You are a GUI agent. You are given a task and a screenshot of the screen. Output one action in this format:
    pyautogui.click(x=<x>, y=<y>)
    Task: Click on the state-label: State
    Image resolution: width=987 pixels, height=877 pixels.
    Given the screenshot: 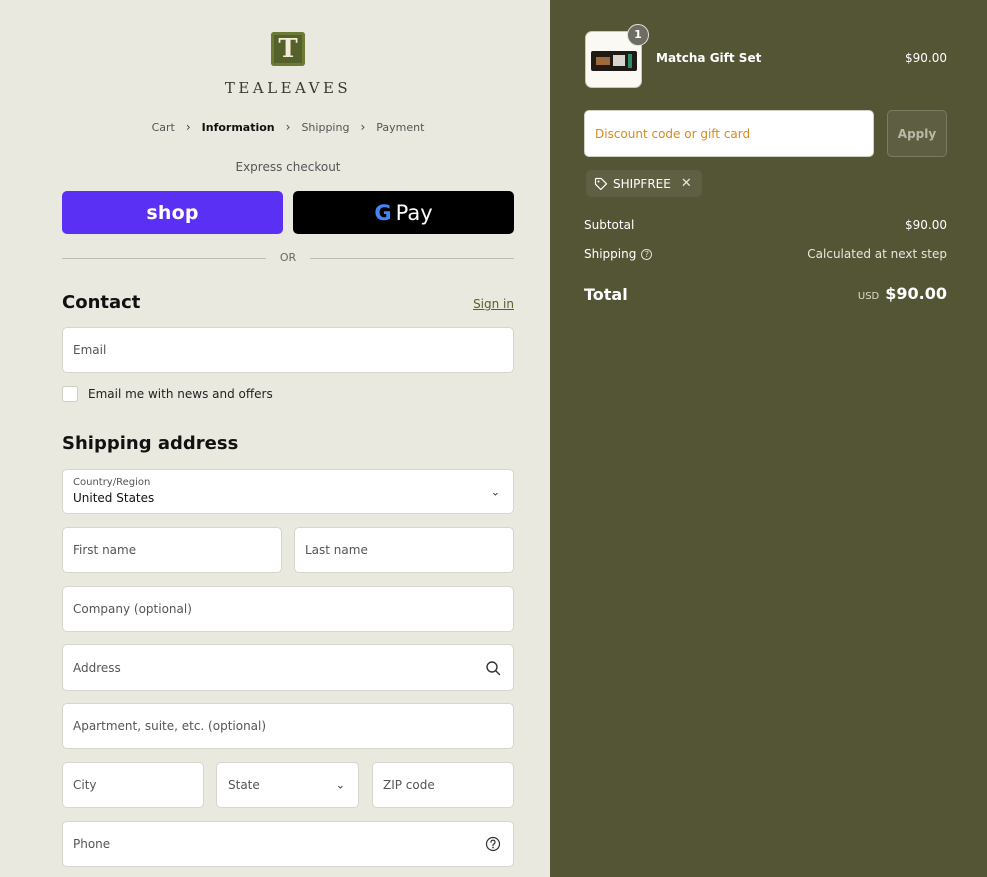 What is the action you would take?
    pyautogui.click(x=244, y=785)
    